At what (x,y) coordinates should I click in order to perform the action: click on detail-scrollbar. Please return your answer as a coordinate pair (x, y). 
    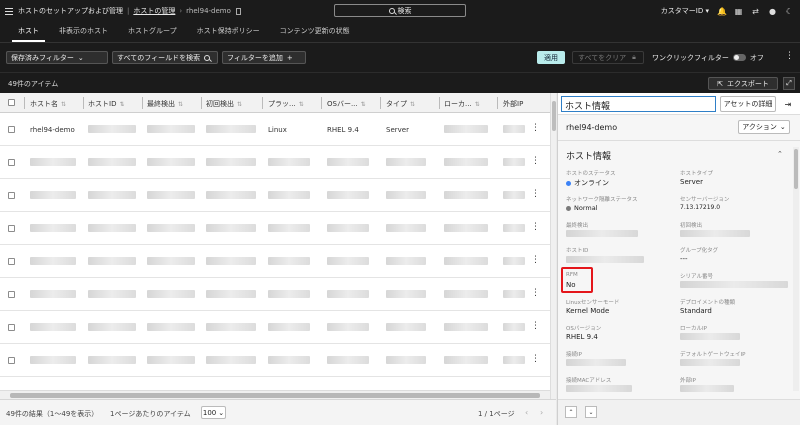
    Looking at the image, I should click on (796, 269).